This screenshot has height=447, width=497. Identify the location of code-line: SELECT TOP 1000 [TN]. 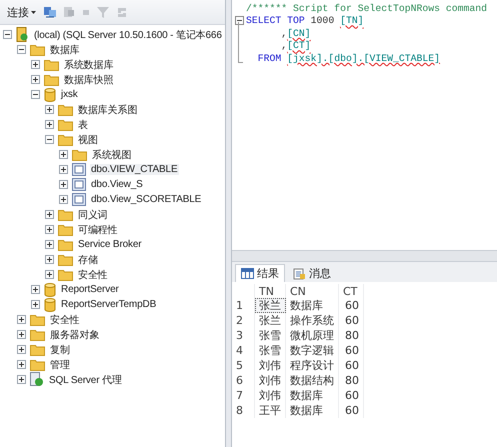
(305, 20).